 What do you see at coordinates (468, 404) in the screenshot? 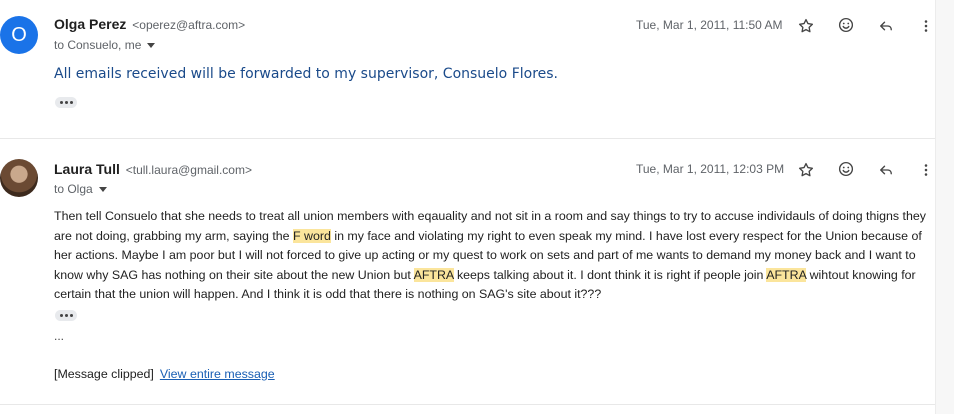
I see `divider` at bounding box center [468, 404].